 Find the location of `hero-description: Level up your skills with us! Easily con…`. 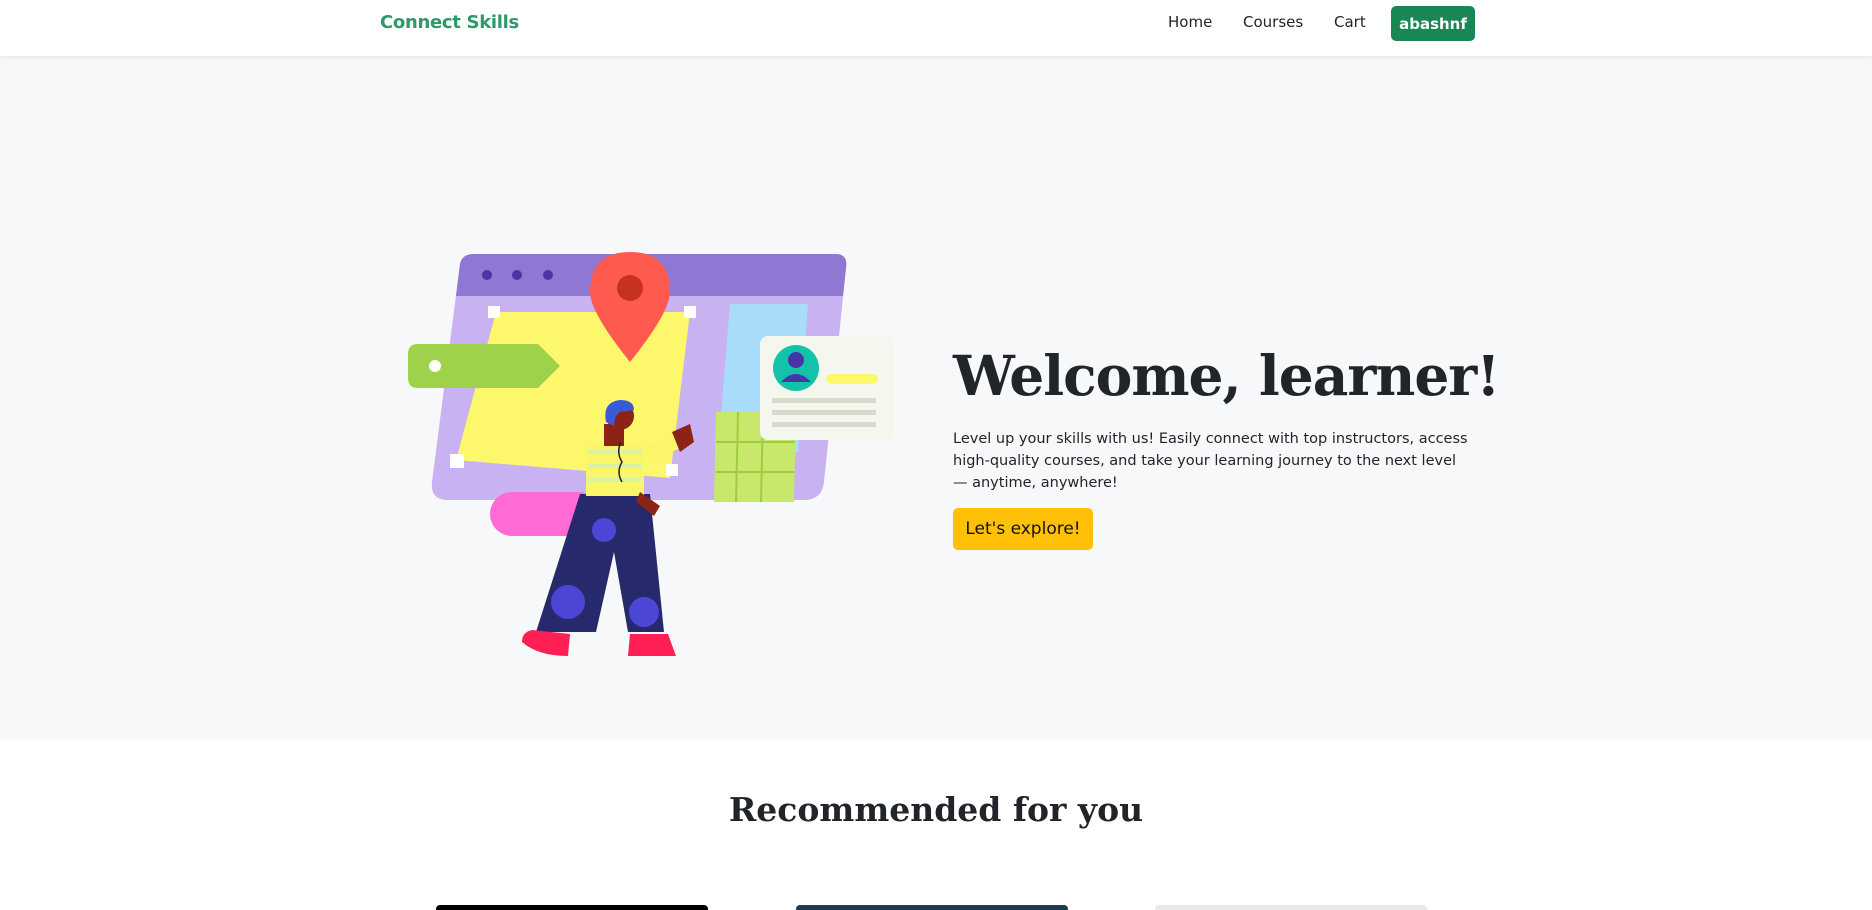

hero-description: Level up your skills with us! Easily con… is located at coordinates (1210, 461).